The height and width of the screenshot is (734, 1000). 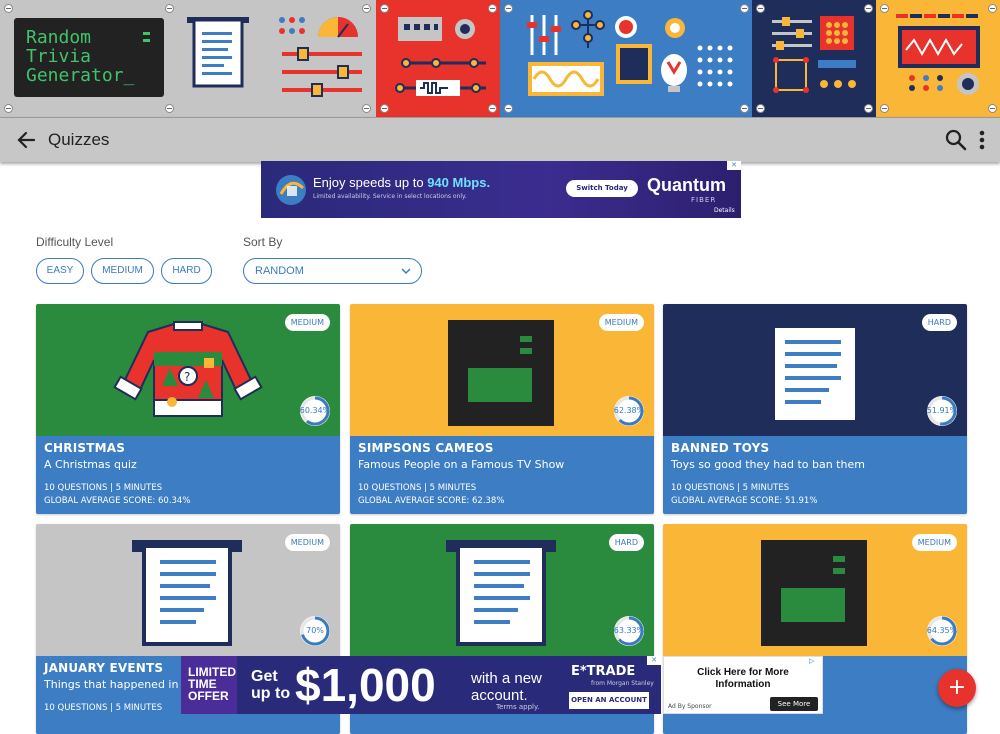 I want to click on more-vert-icon, so click(x=982, y=140).